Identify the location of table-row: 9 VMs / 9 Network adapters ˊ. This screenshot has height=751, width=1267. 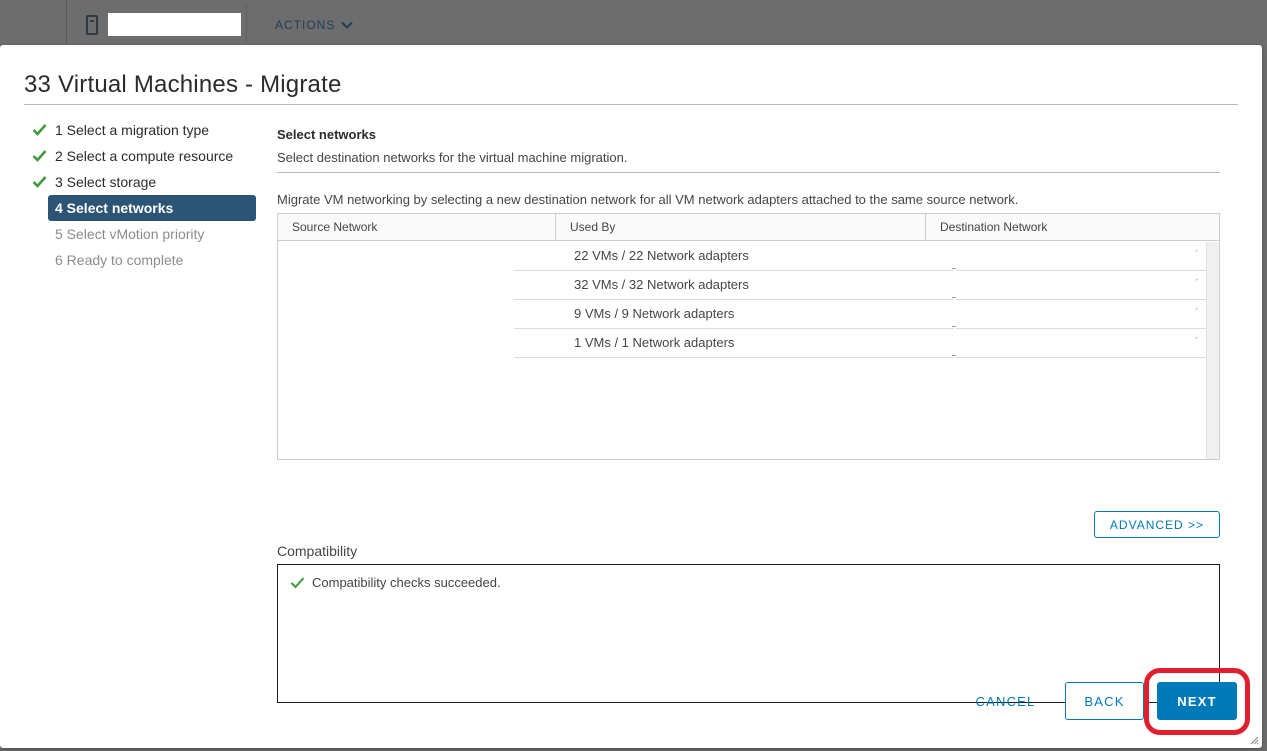
(748, 314).